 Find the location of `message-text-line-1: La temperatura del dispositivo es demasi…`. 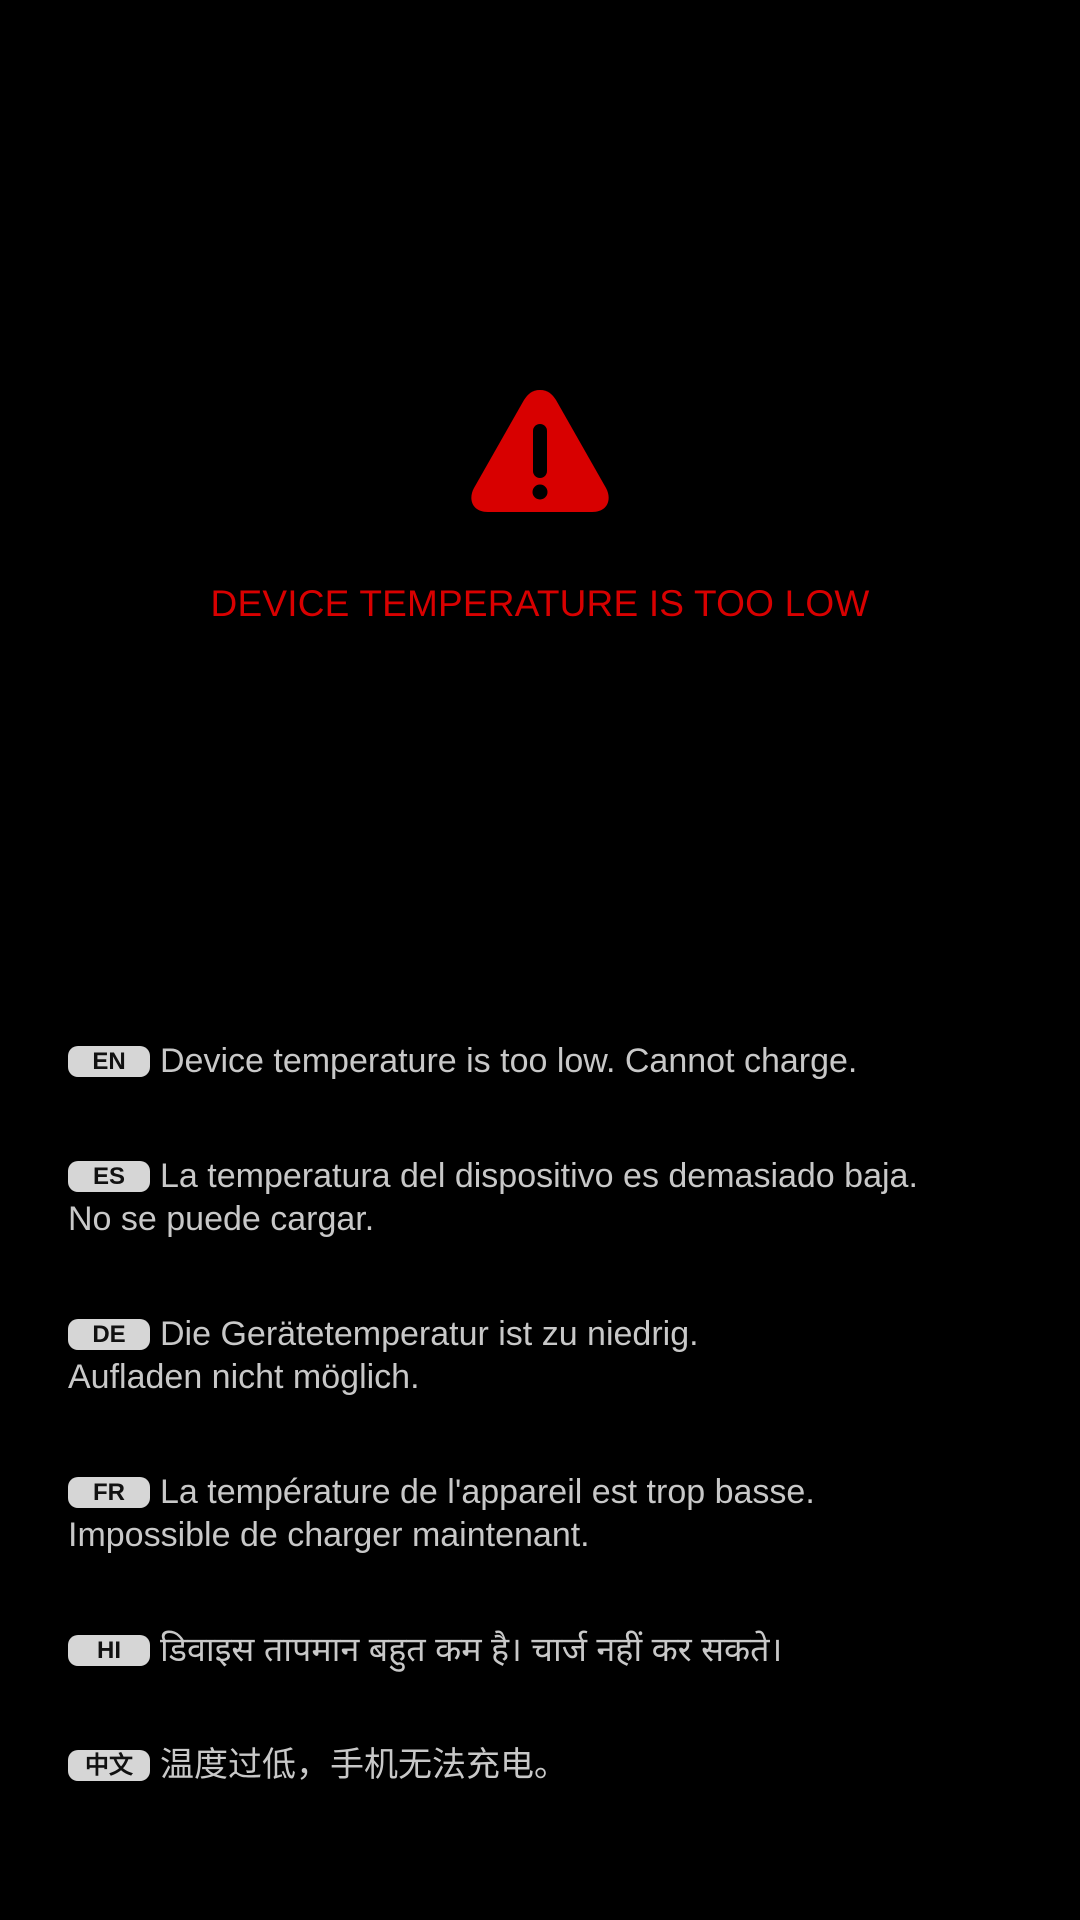

message-text-line-1: La temperatura del dispositivo es demasi… is located at coordinates (539, 1176).